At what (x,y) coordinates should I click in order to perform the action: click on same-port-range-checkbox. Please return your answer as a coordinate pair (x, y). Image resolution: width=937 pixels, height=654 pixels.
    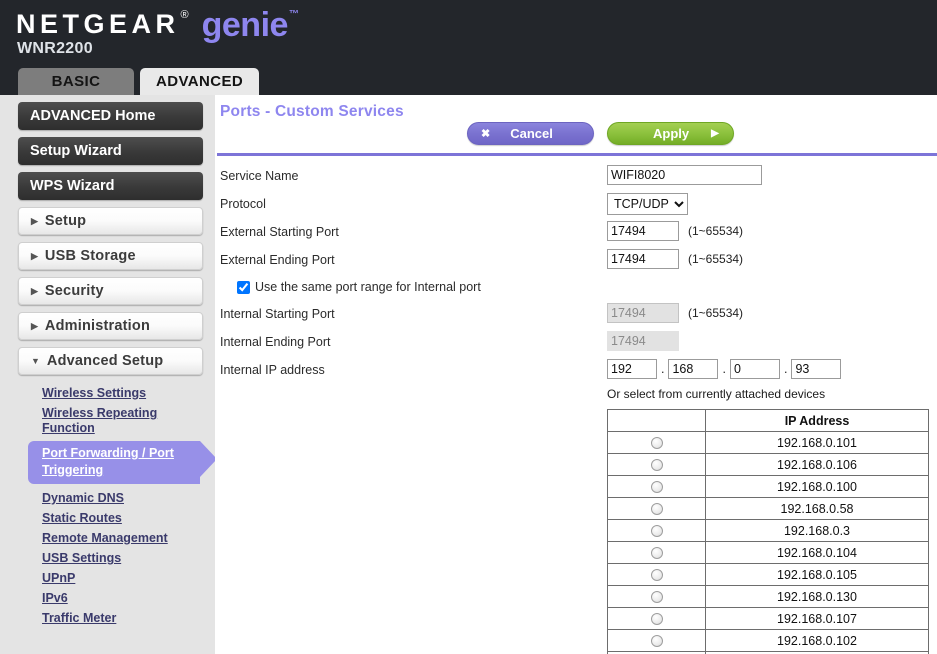
    Looking at the image, I should click on (243, 287).